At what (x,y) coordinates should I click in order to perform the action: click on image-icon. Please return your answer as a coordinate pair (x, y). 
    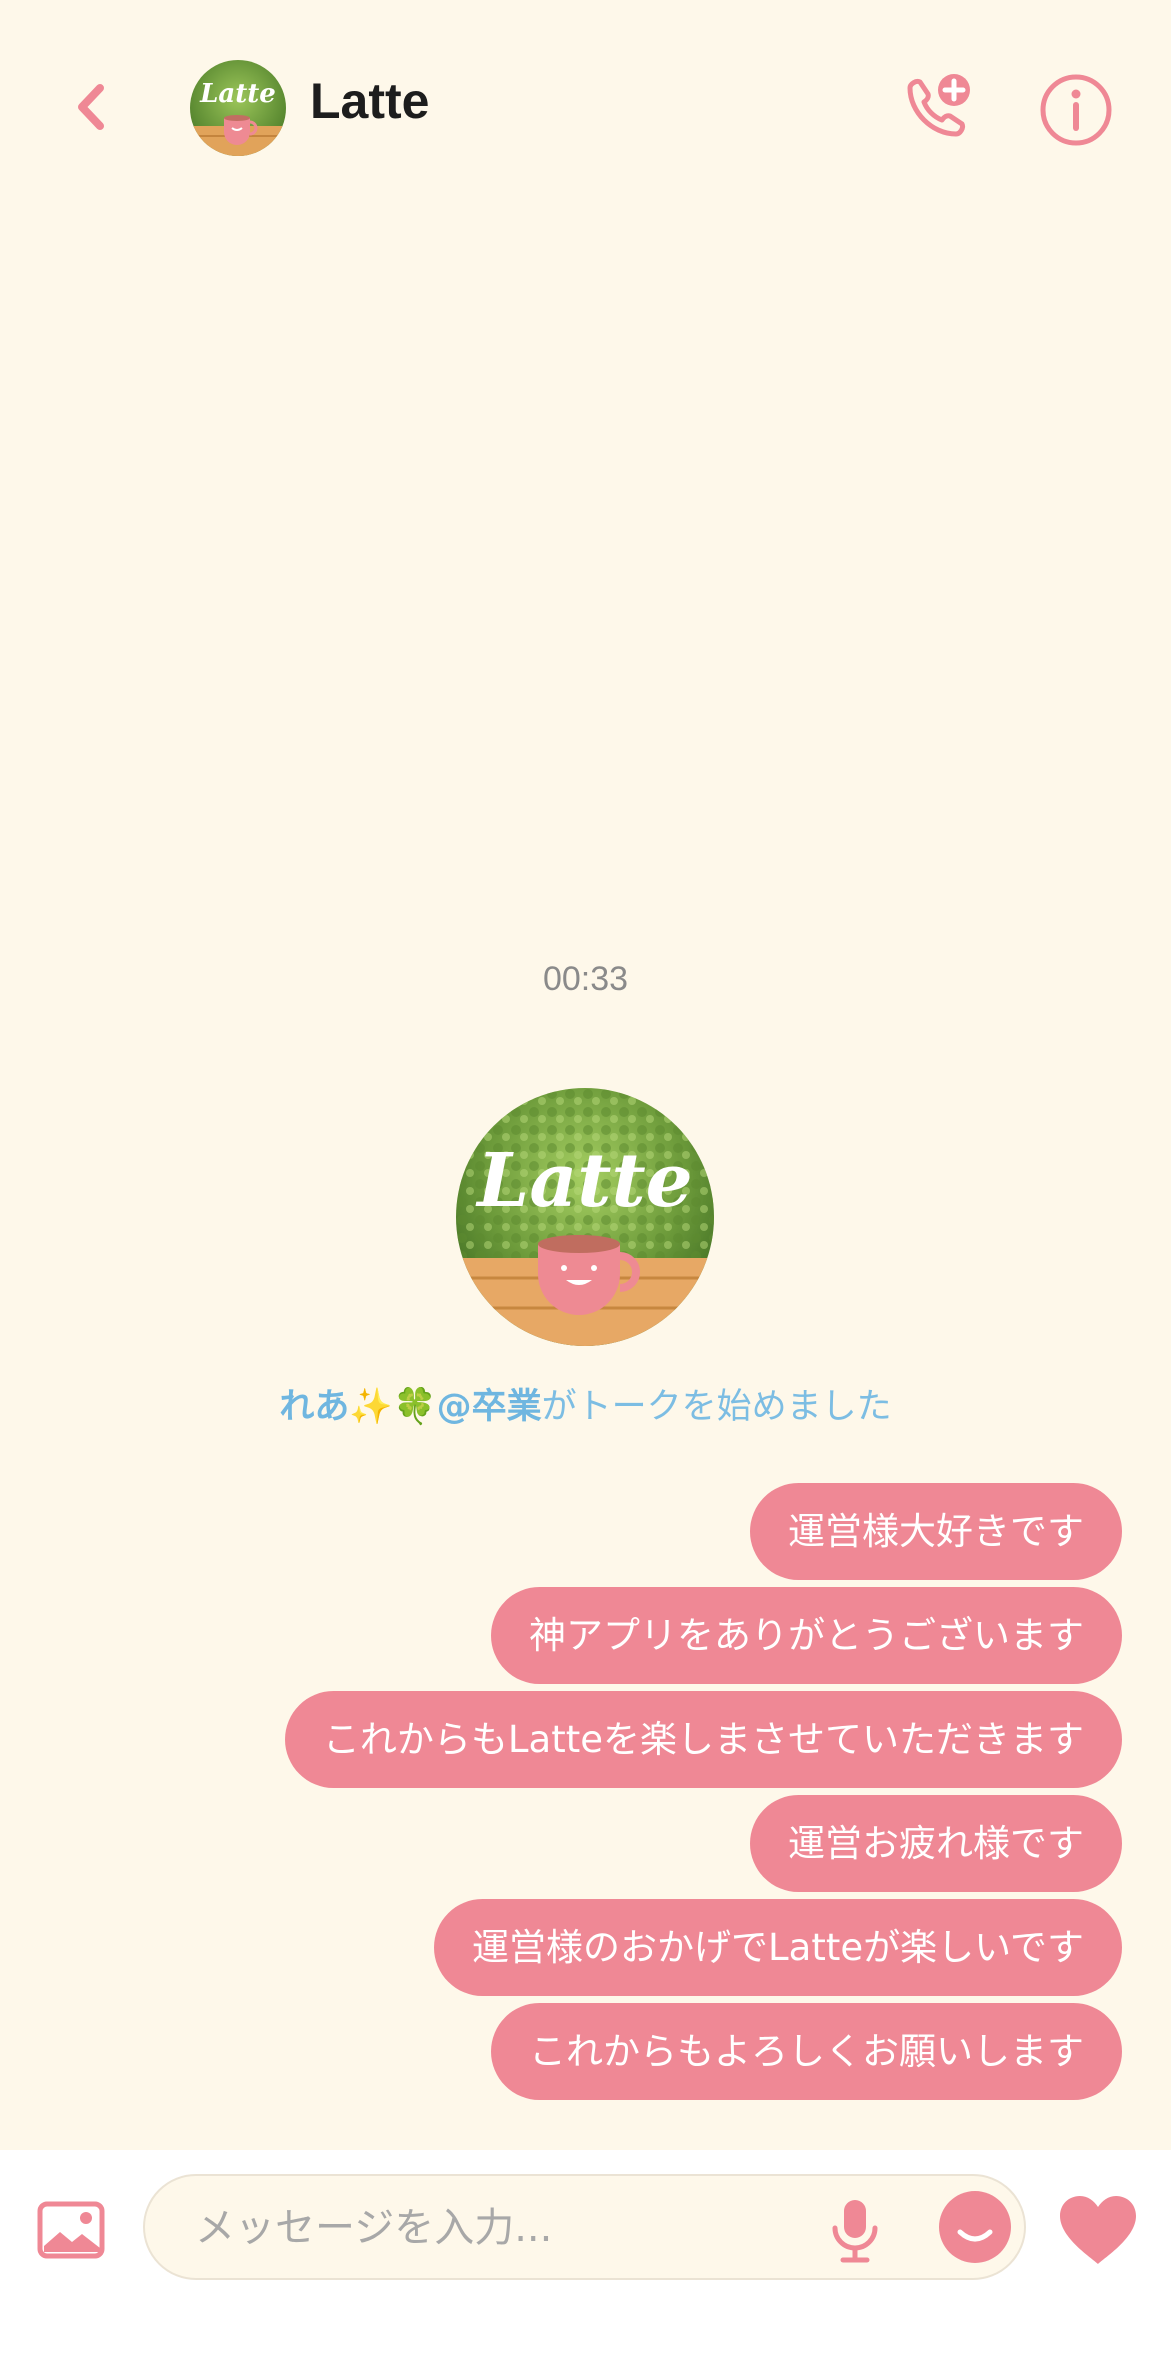
    Looking at the image, I should click on (71, 2230).